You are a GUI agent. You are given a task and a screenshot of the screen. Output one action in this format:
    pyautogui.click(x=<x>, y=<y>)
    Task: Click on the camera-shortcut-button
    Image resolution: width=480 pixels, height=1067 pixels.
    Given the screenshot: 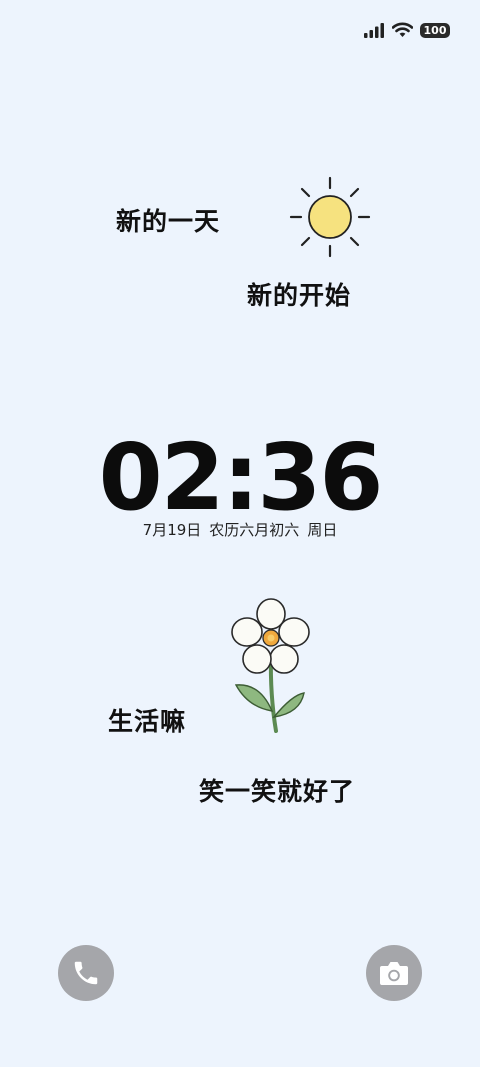 What is the action you would take?
    pyautogui.click(x=394, y=973)
    